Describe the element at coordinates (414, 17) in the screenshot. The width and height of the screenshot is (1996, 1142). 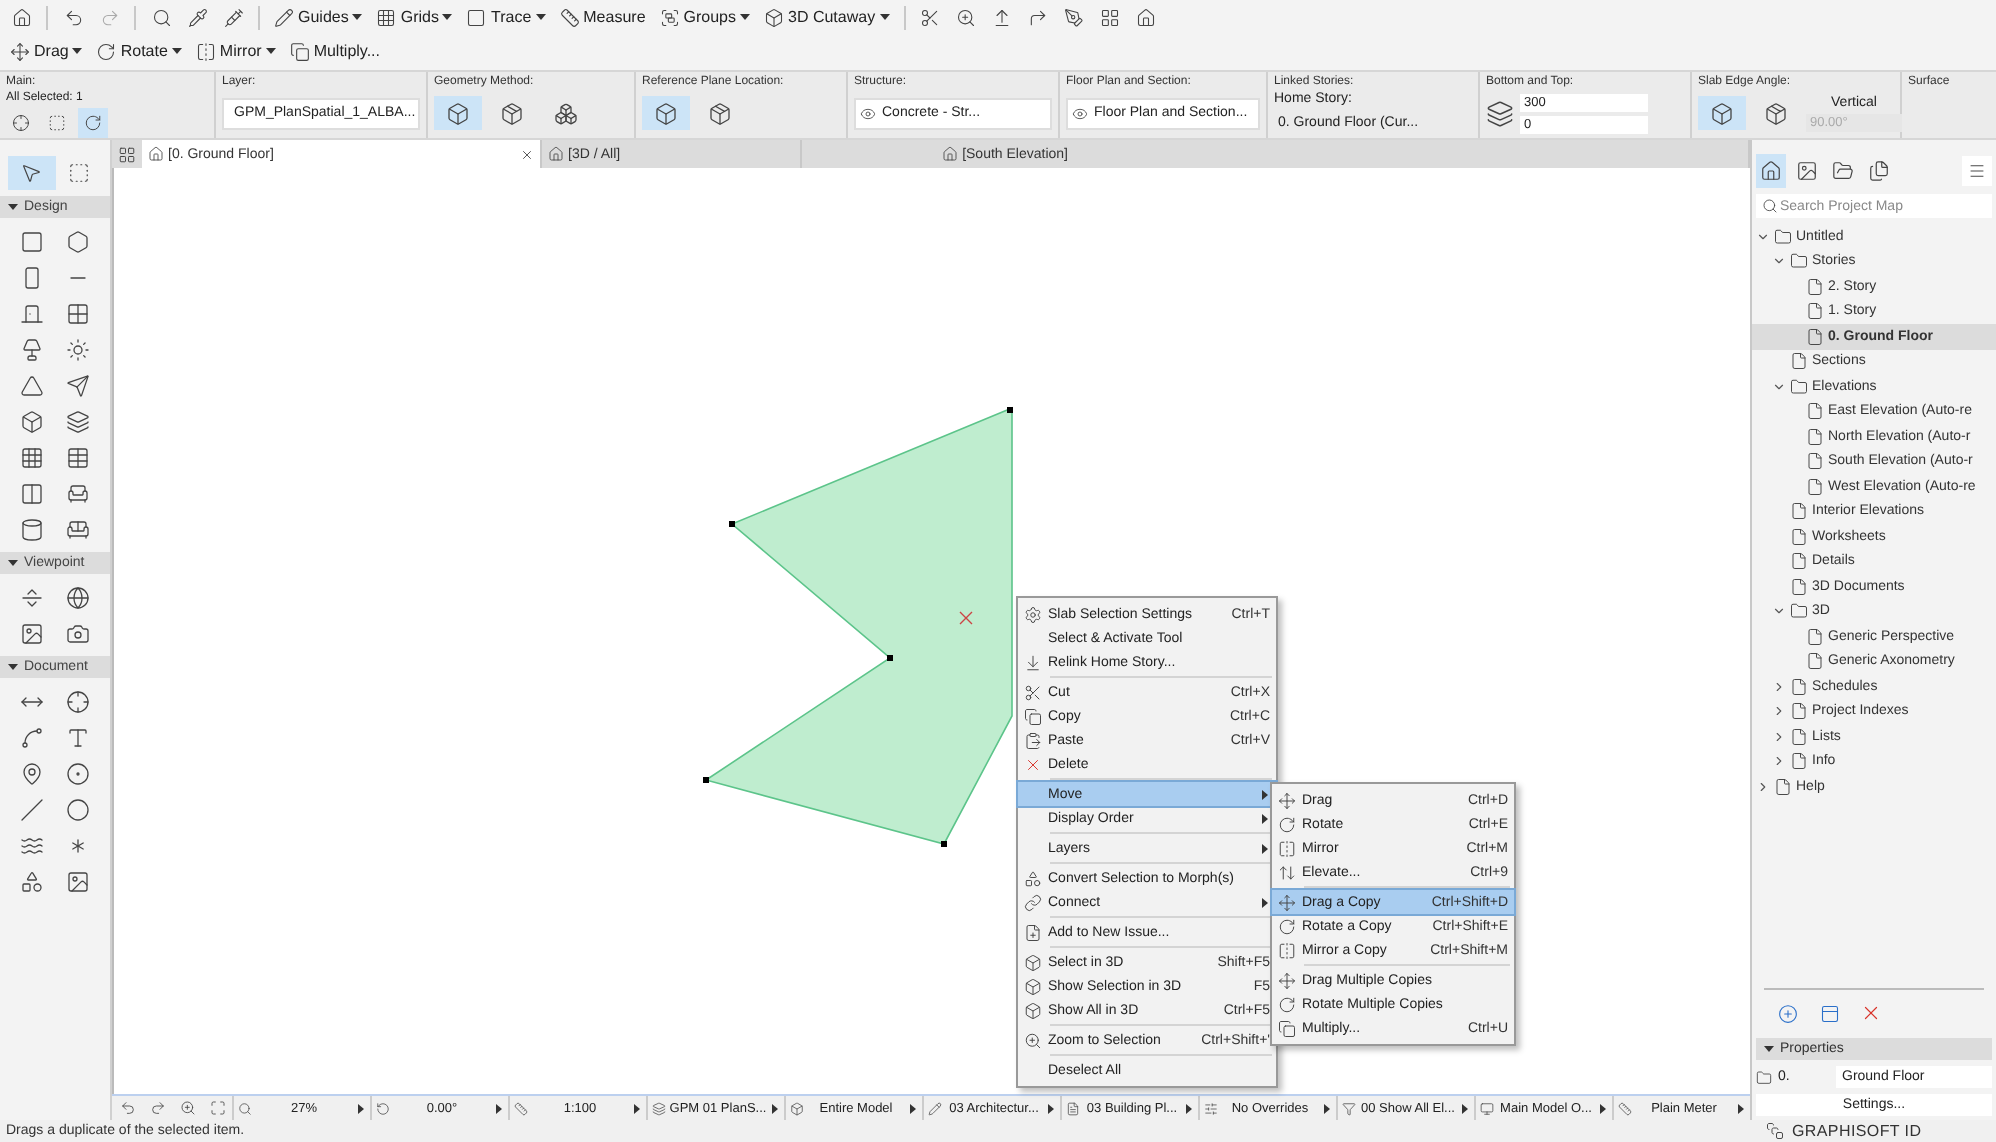
I see `toolbar-button: Grids` at that location.